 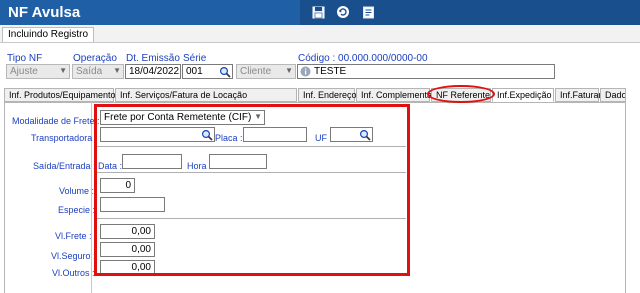 I want to click on dt-emissao-field: 18/04/2022, so click(x=153, y=71).